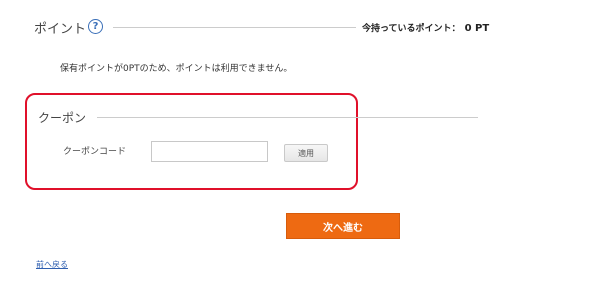  I want to click on current-points-value: 0 PT, so click(477, 28).